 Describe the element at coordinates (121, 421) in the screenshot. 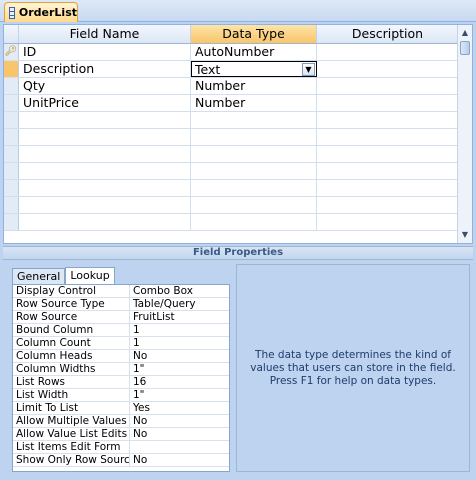

I see `property-row: Allow Multiple Values No` at that location.